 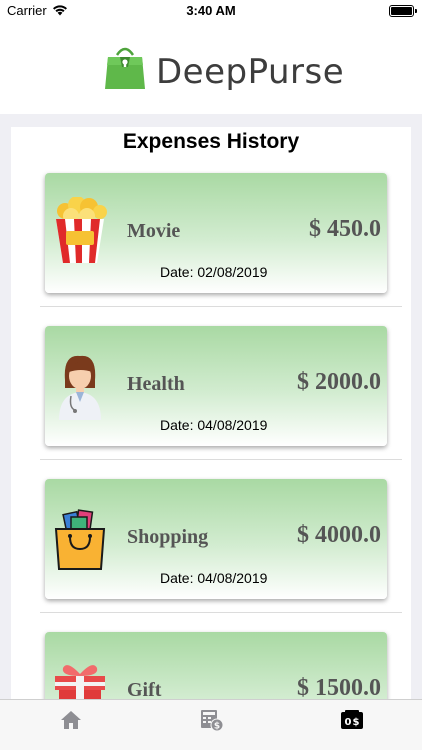 I want to click on page-title: Expenses History, so click(x=211, y=141).